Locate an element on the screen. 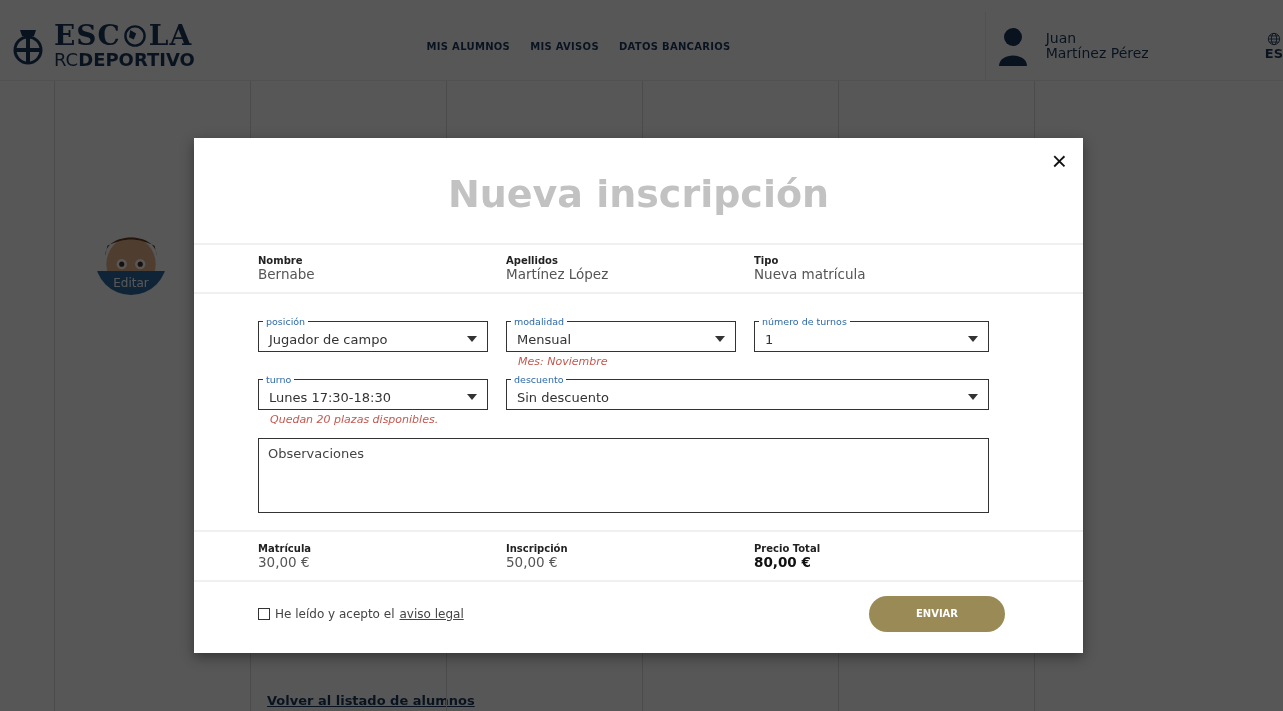 The image size is (1283, 711). hint-text: Mes: Noviembre is located at coordinates (563, 361).